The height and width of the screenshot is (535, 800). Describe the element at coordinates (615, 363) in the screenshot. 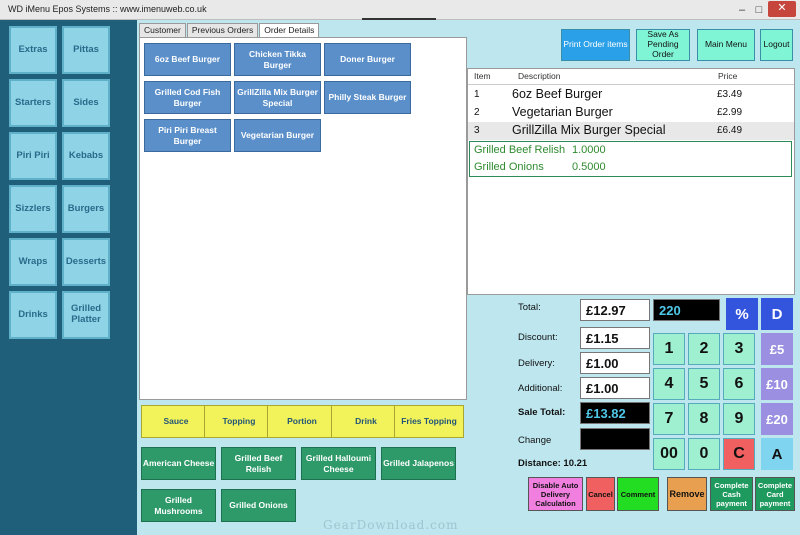

I see `delivery-value: £1.00` at that location.